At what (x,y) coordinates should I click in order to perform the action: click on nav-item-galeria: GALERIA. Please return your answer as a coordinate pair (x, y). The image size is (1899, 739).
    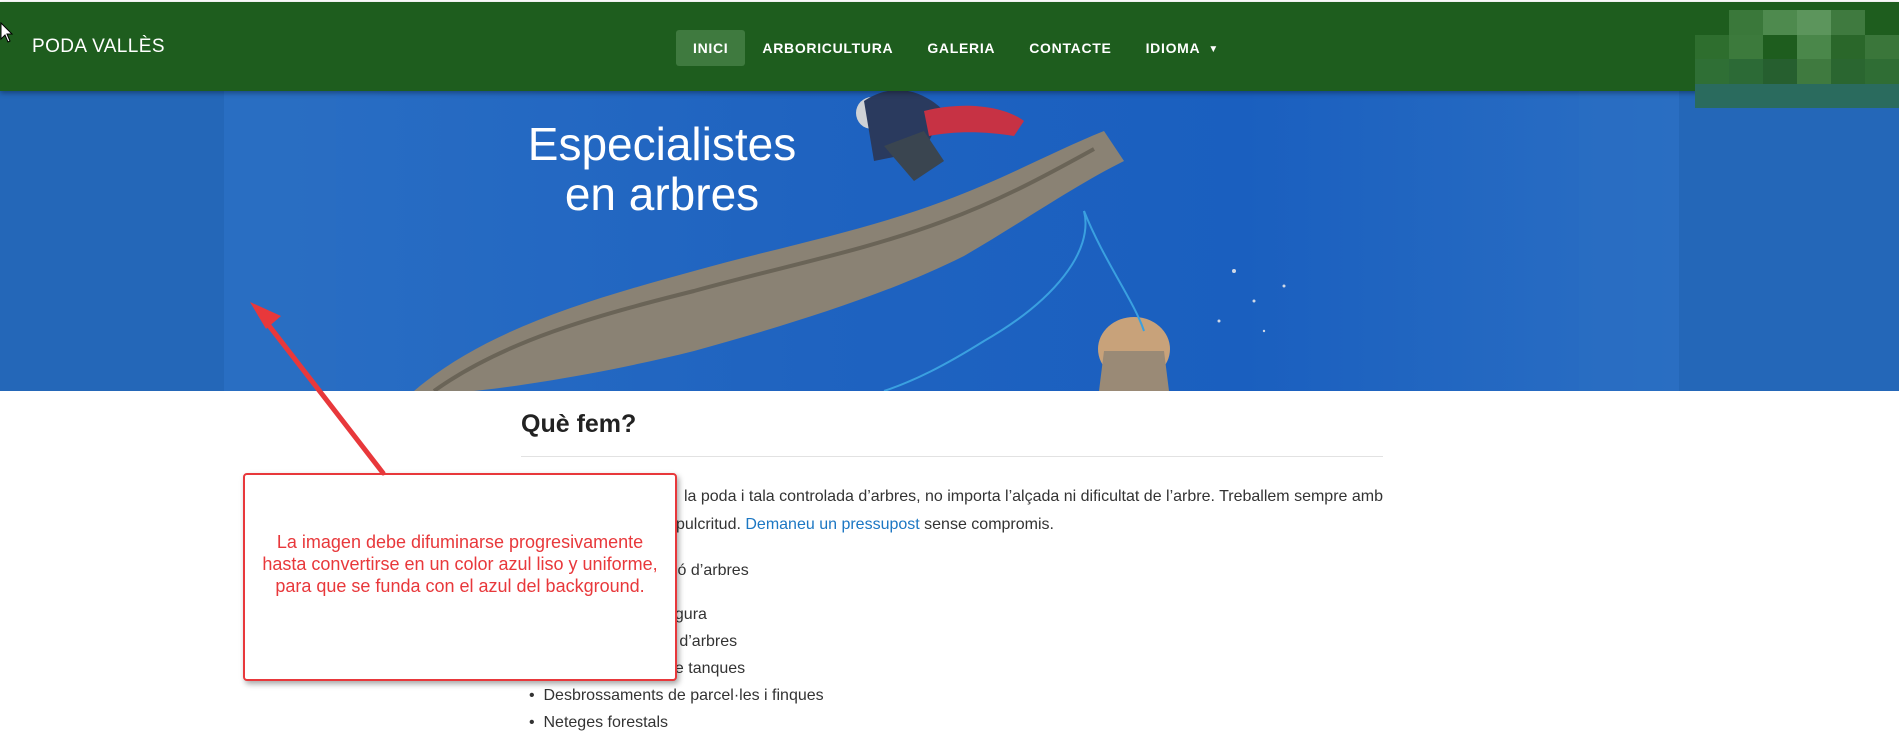
    Looking at the image, I should click on (961, 48).